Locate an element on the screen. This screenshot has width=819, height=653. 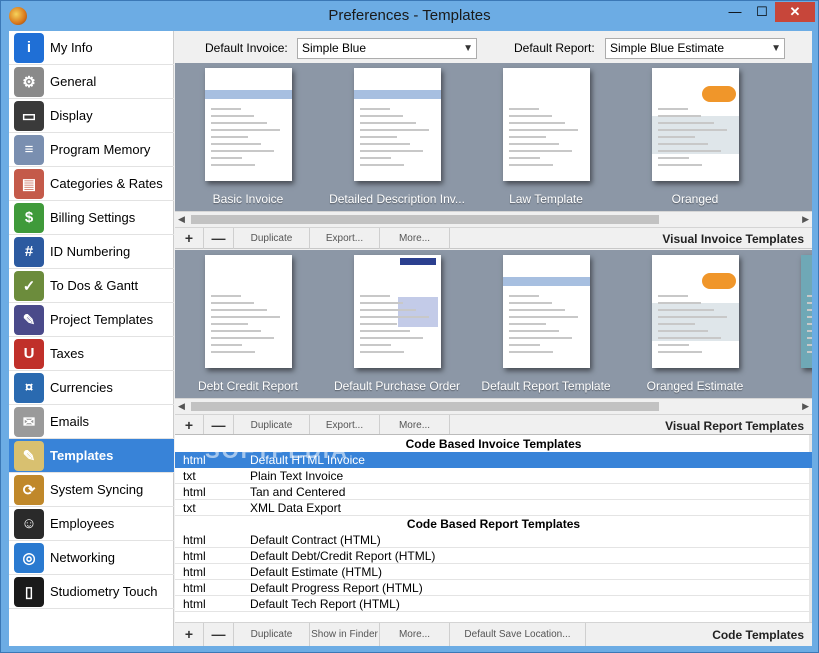
default-invoice-select: Simple Blue ▼ is located at coordinates (387, 48).